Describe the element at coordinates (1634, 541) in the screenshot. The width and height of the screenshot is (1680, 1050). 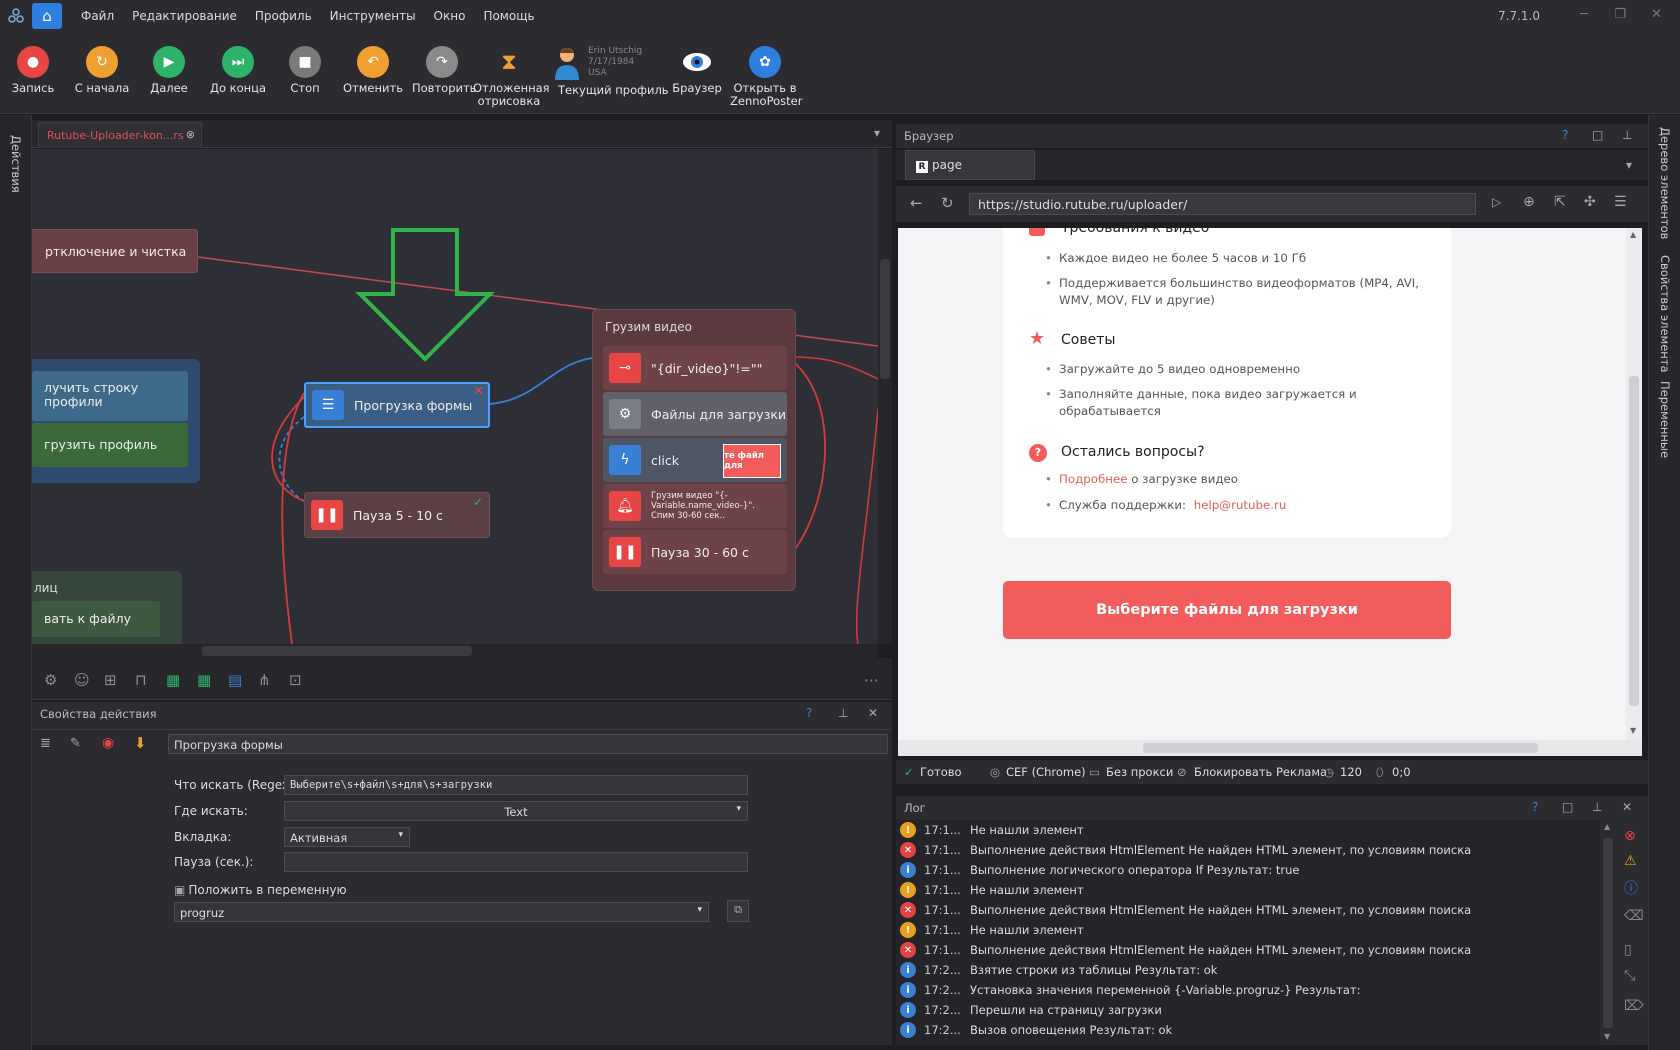
I see `page-vscroll-thumb` at that location.